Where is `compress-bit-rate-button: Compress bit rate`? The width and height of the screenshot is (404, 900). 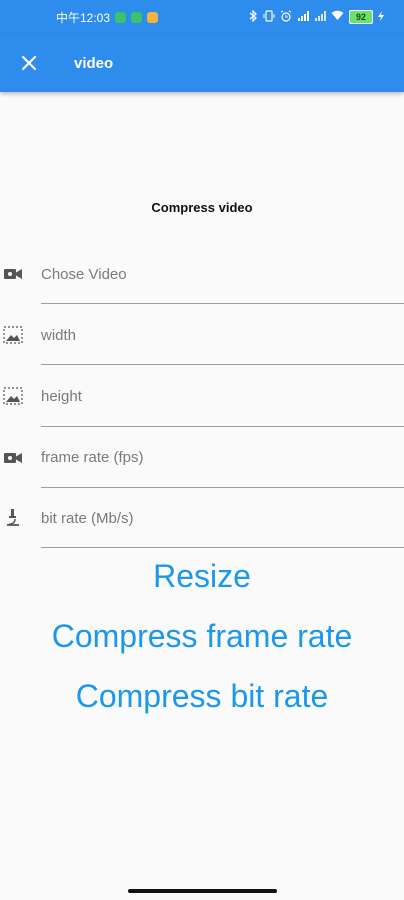
compress-bit-rate-button: Compress bit rate is located at coordinates (202, 696).